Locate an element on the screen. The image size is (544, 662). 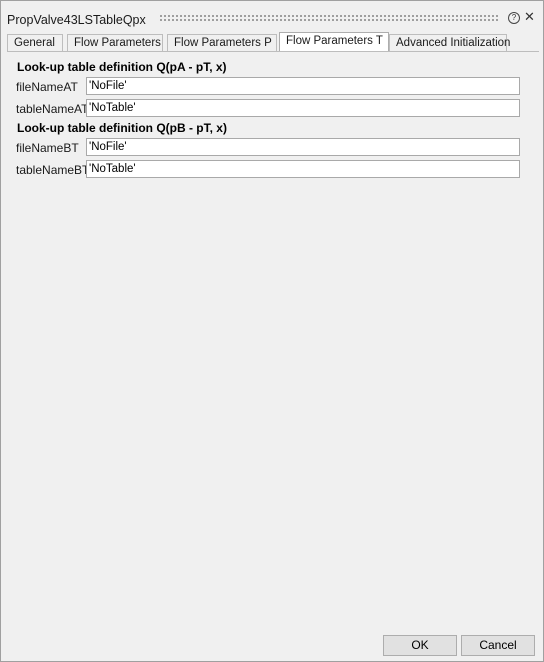
help-icon: ? is located at coordinates (514, 18).